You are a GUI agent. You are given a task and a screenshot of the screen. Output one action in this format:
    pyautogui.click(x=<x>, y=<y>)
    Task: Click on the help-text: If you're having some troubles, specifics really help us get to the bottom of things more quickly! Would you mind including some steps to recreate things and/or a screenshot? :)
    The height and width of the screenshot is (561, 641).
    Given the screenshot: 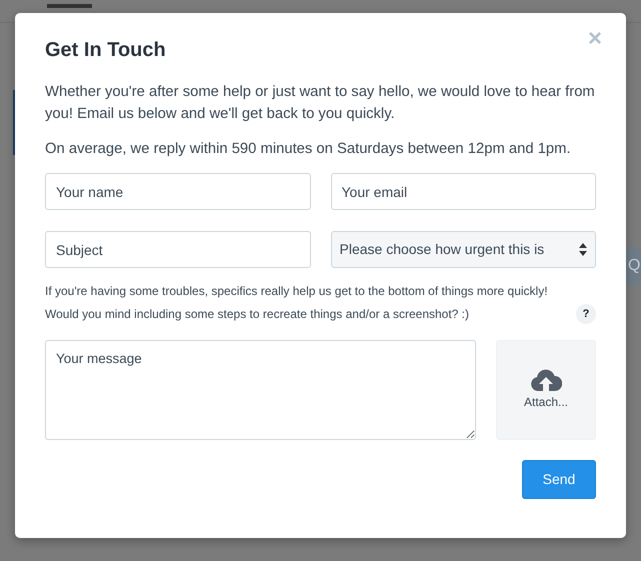 What is the action you would take?
    pyautogui.click(x=297, y=303)
    